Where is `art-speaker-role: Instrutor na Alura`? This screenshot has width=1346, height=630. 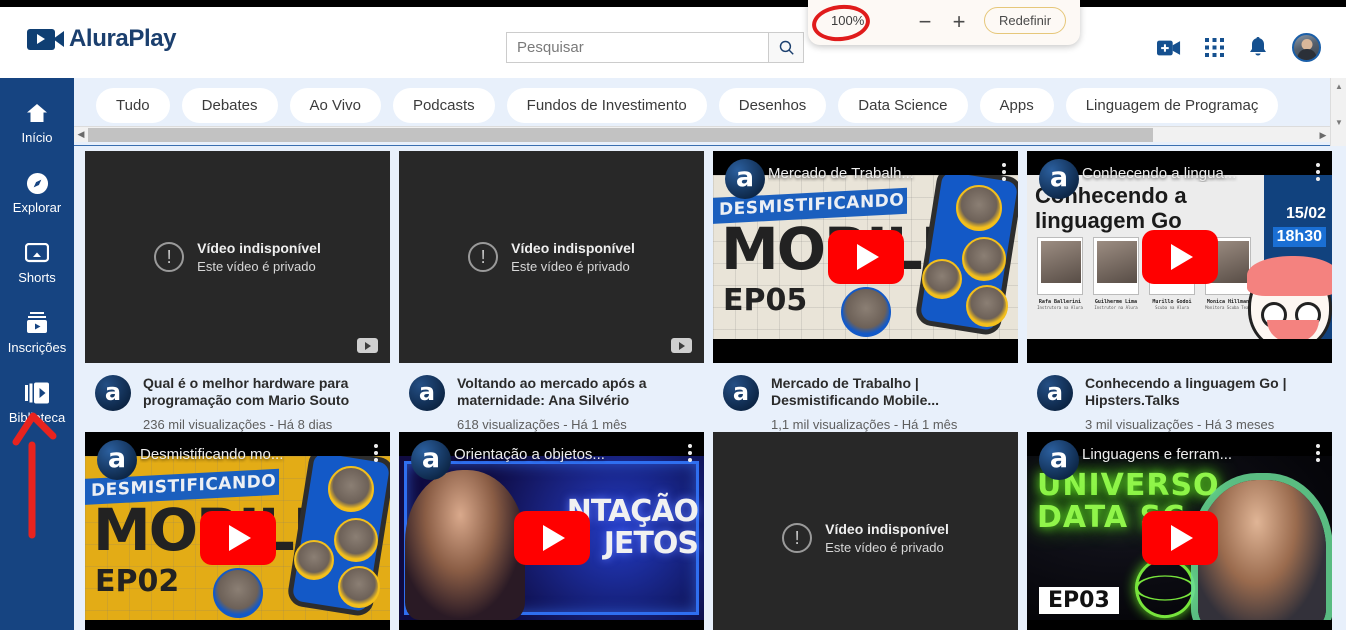 art-speaker-role: Instrutor na Alura is located at coordinates (1116, 307).